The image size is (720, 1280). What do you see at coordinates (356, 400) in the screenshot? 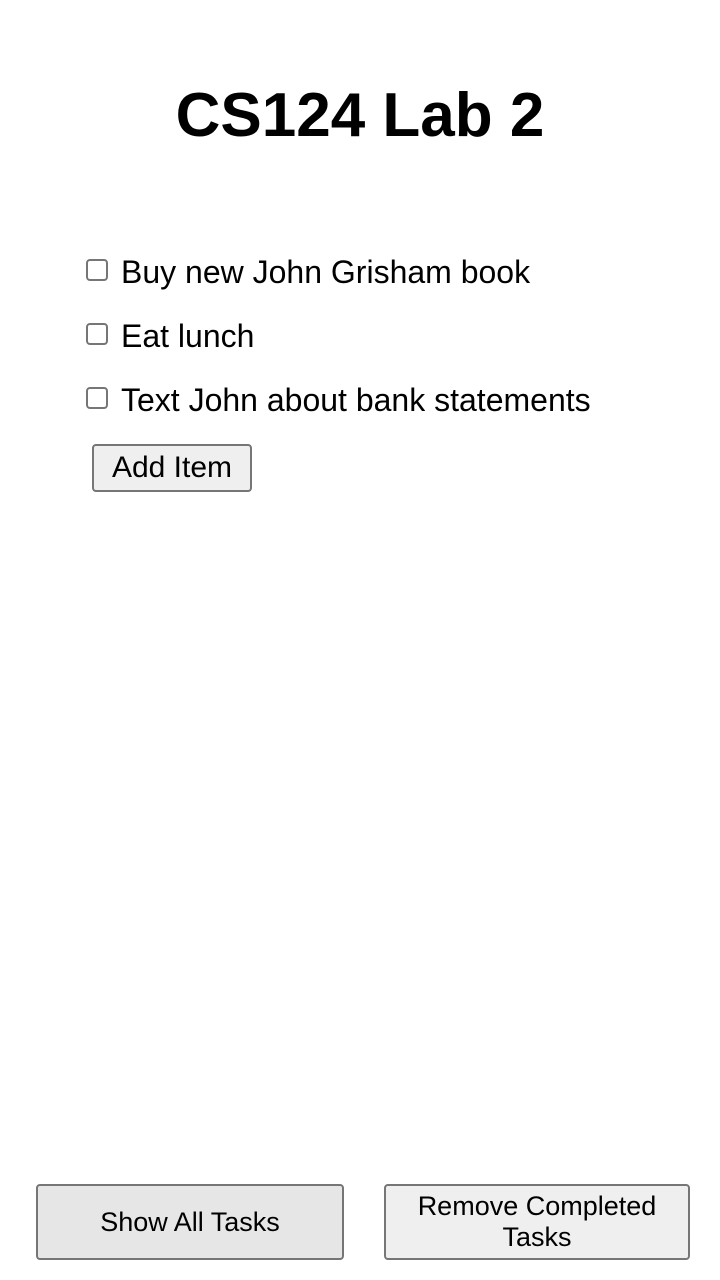
I see `task-label: Text John about bank statements` at bounding box center [356, 400].